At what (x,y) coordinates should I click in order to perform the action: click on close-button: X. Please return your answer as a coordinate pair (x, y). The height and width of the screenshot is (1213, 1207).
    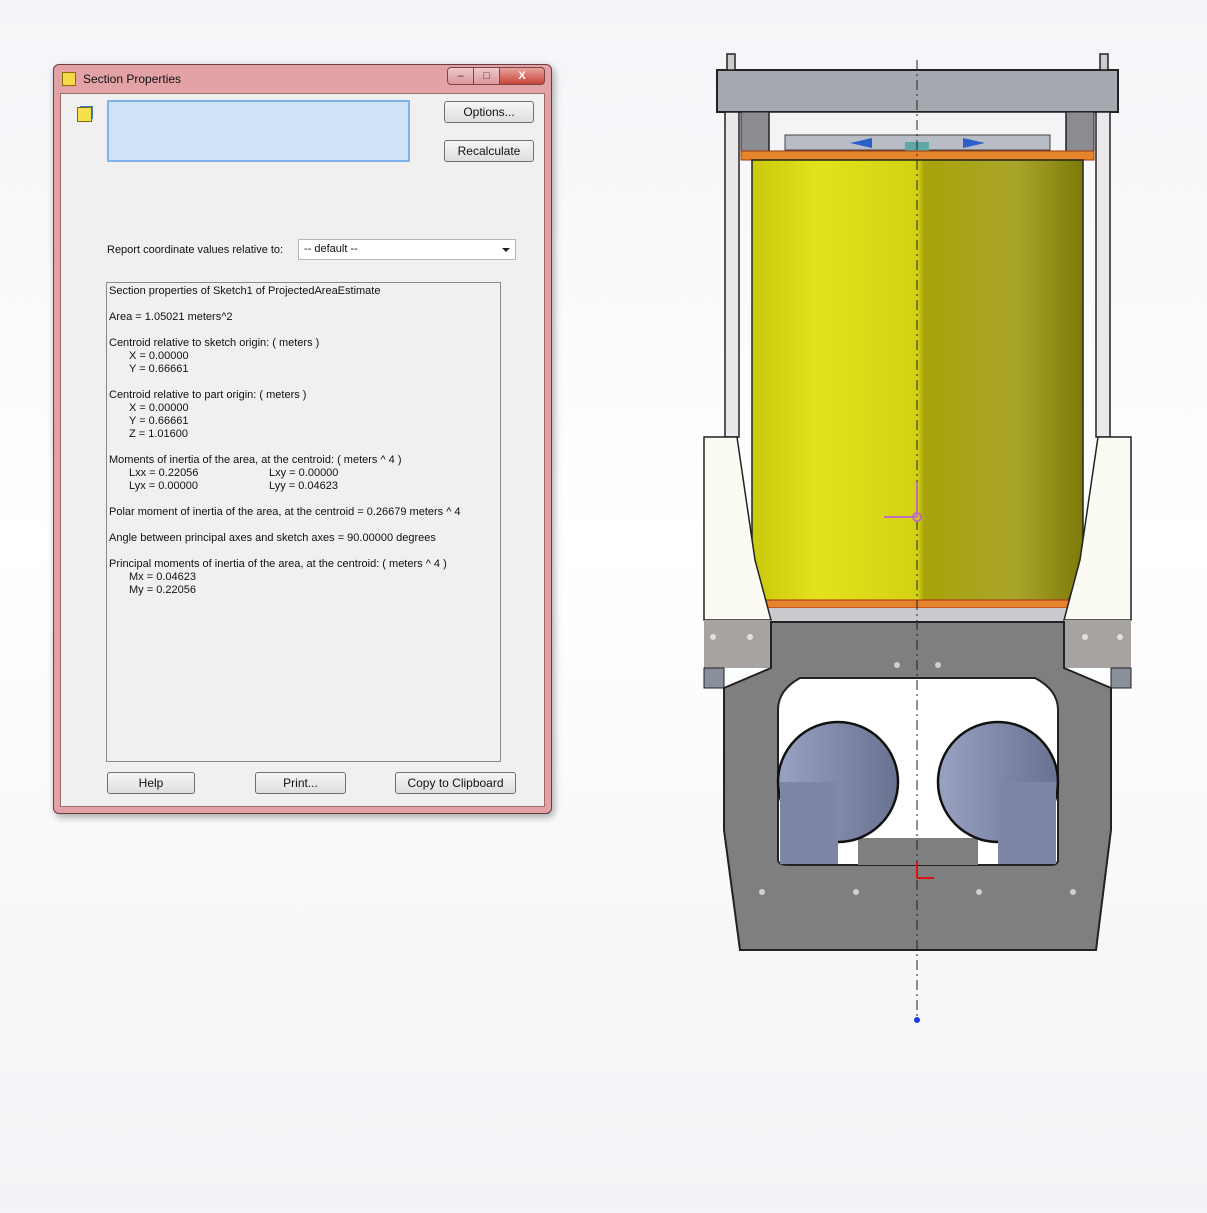
    Looking at the image, I should click on (522, 76).